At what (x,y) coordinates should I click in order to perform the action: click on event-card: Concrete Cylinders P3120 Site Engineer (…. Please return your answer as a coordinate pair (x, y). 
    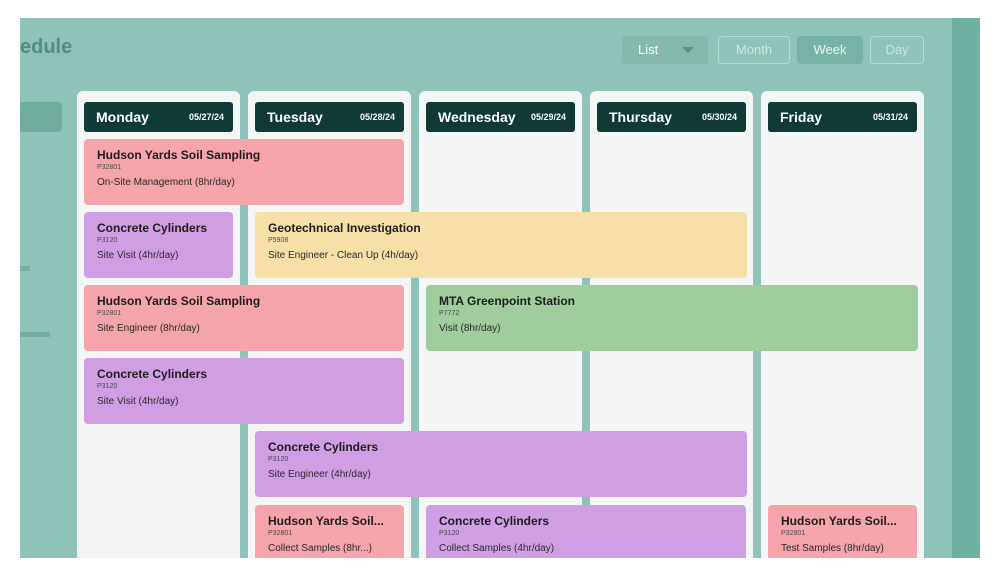
    Looking at the image, I should click on (501, 464).